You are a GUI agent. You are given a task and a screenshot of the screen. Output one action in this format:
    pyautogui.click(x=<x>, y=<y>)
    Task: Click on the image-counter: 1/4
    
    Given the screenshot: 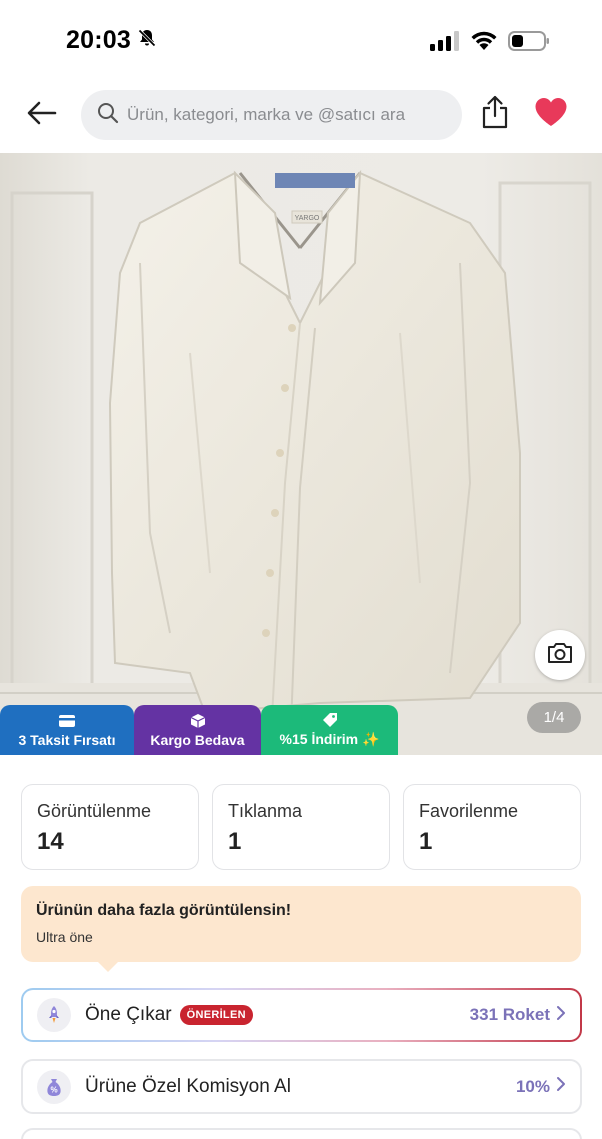 What is the action you would take?
    pyautogui.click(x=554, y=717)
    